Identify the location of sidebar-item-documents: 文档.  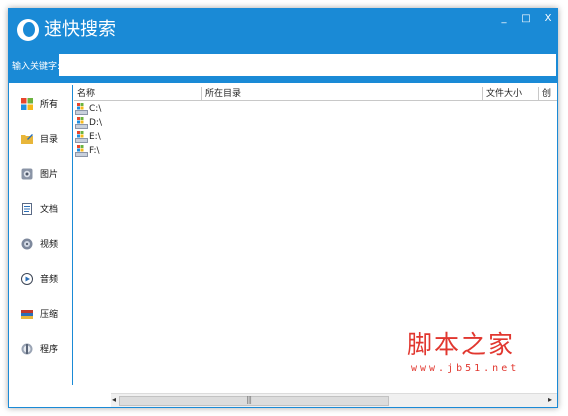
(41, 210).